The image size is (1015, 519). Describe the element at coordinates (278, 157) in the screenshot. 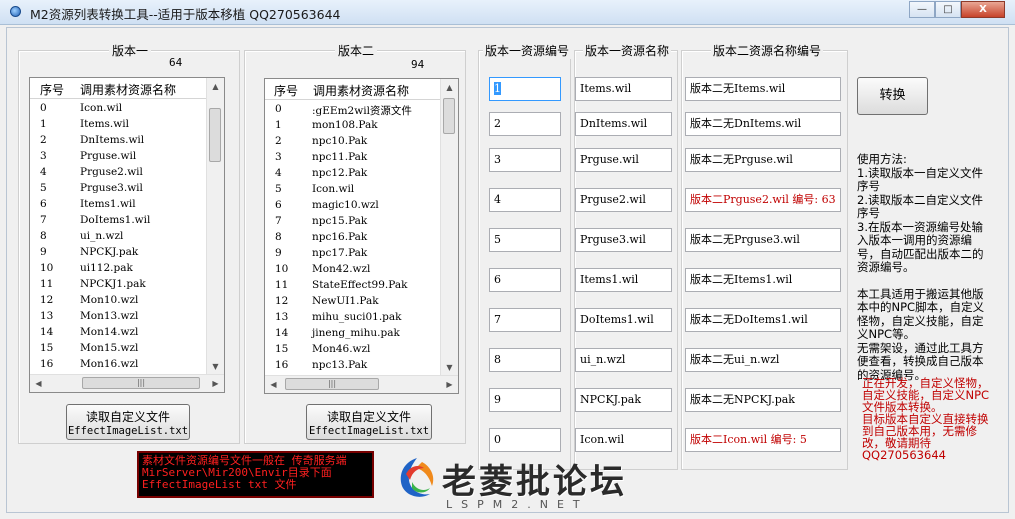

I see `list-item-index: 3` at that location.